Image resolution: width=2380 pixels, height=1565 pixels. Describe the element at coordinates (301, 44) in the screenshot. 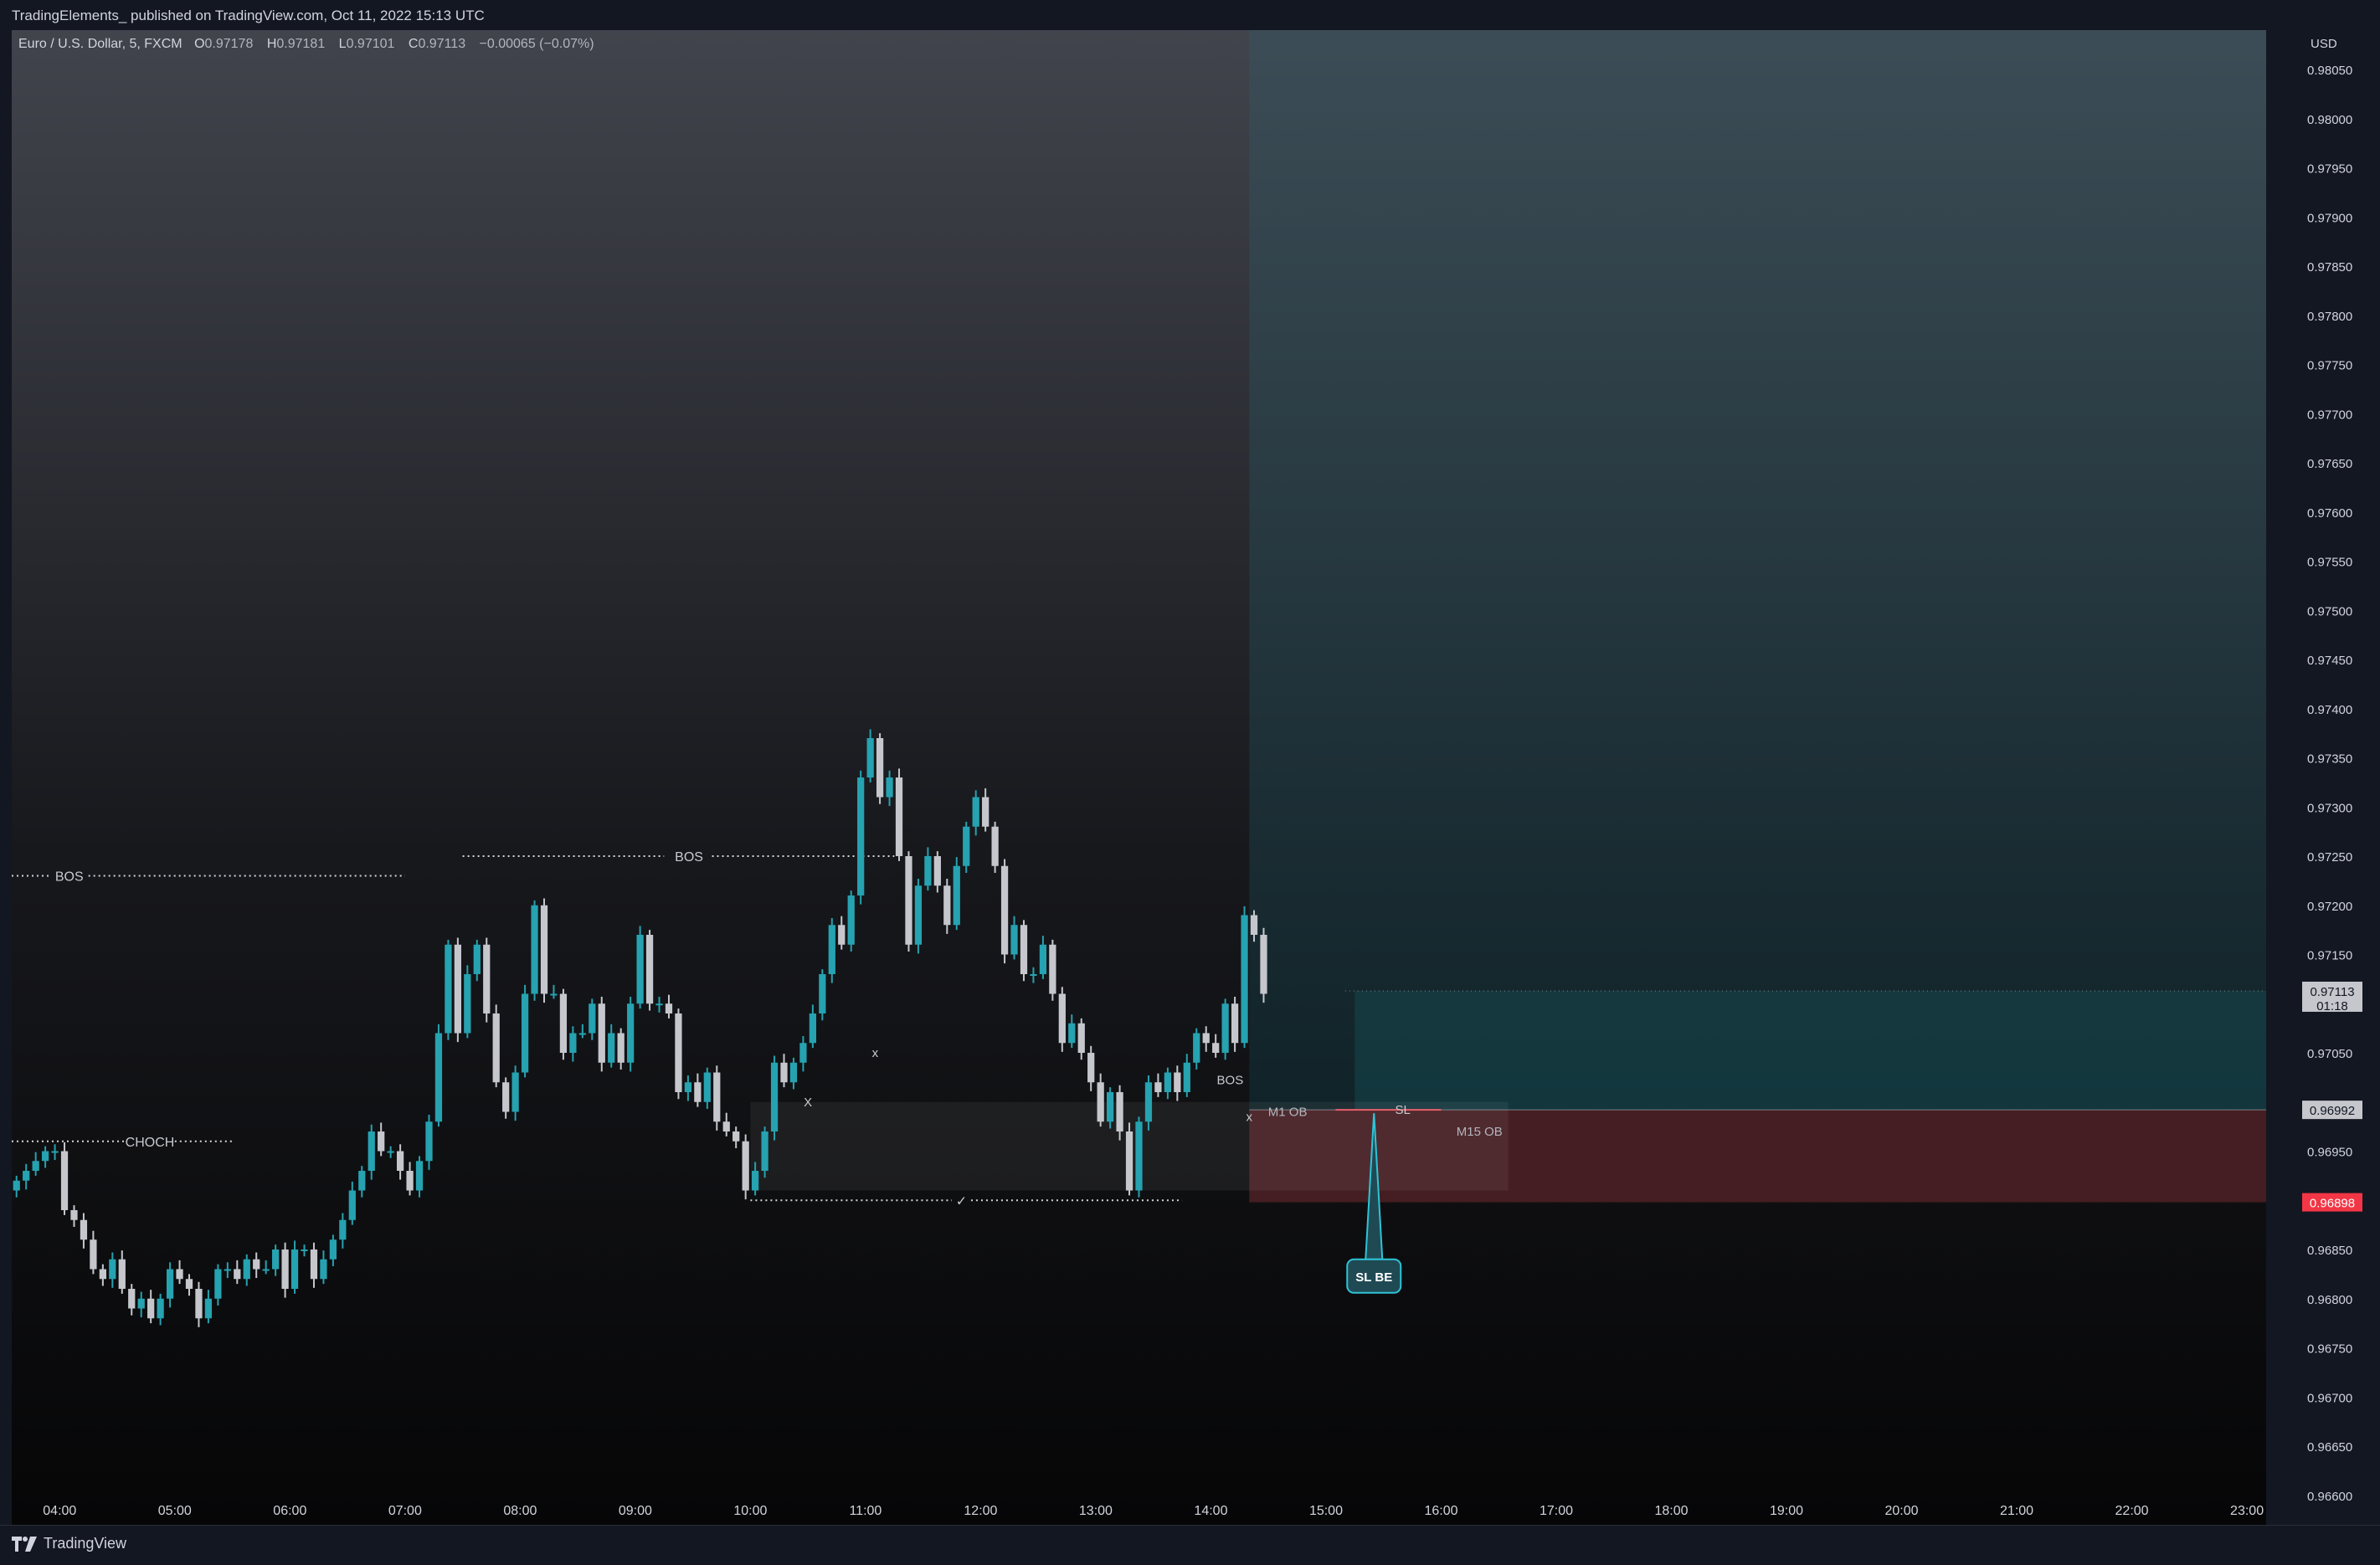

I see `legend-high: 0.97181` at that location.